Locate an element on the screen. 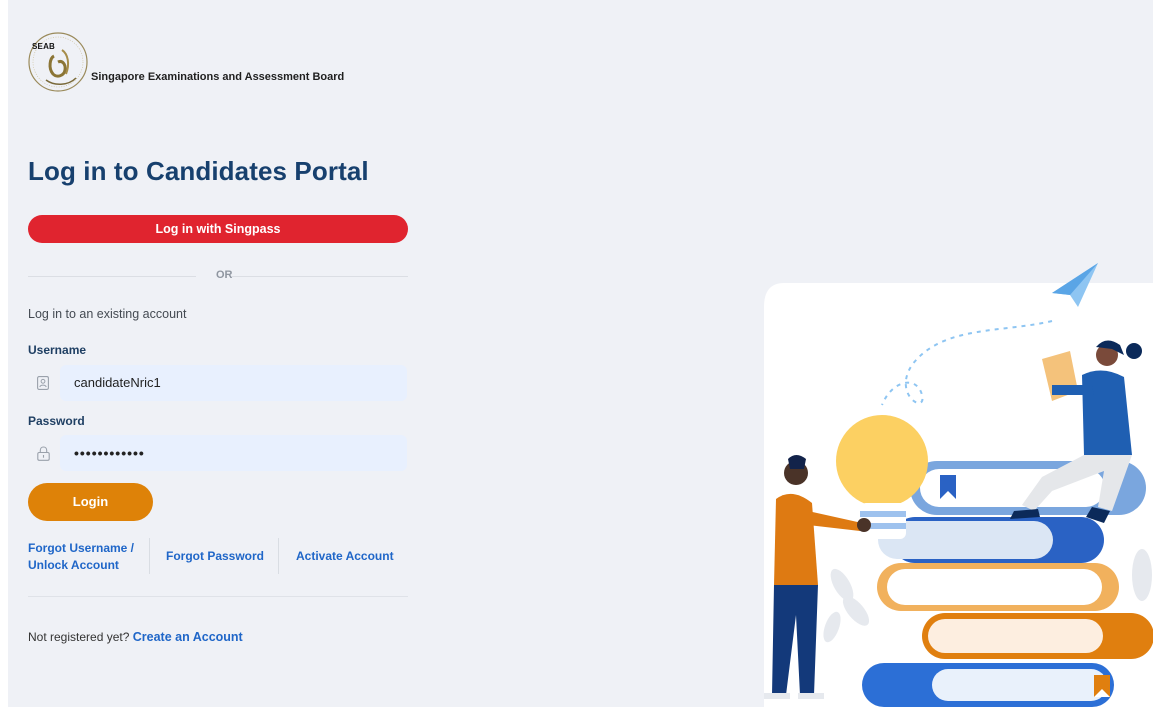  register-prompt: Not registered yet? Create an Account is located at coordinates (135, 637).